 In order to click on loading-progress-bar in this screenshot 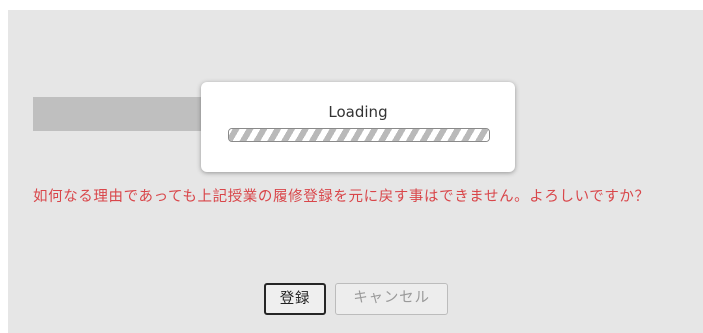, I will do `click(359, 135)`.